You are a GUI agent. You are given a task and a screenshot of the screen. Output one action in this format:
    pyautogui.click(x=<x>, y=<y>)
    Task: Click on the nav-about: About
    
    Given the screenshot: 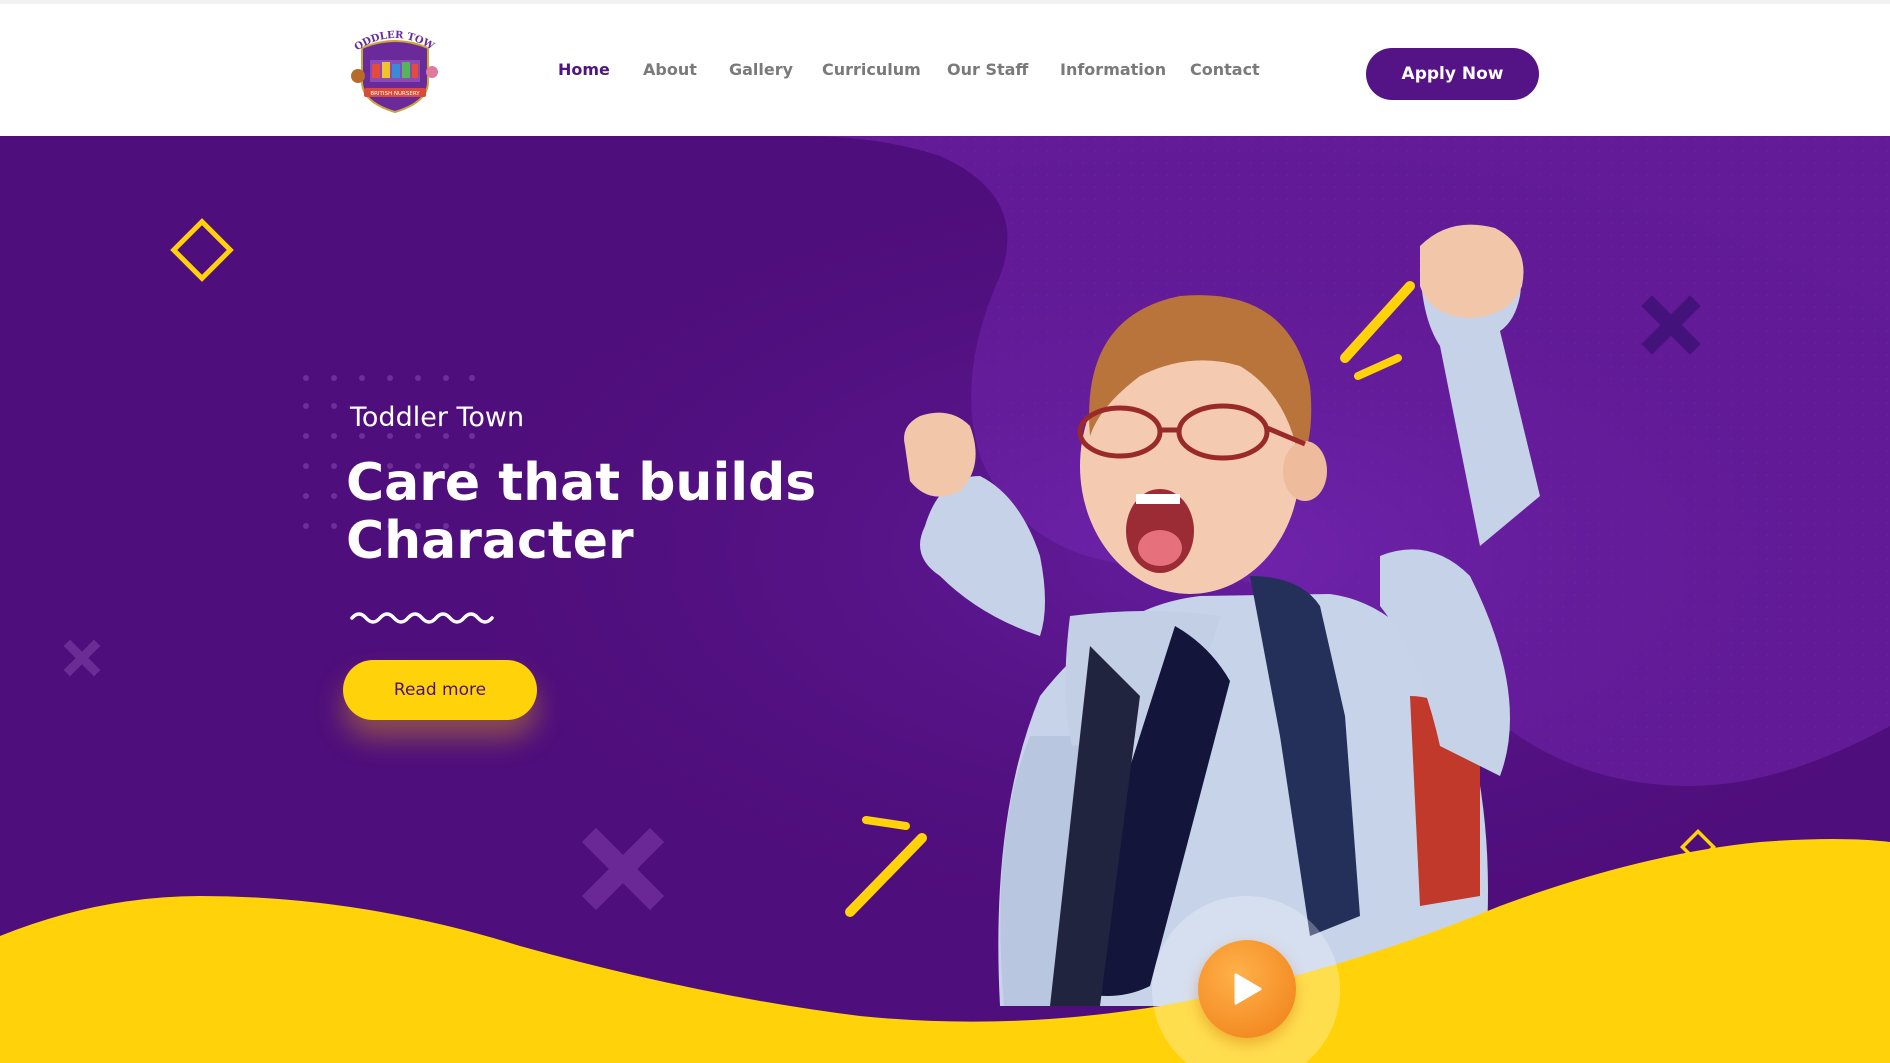 What is the action you would take?
    pyautogui.click(x=670, y=69)
    